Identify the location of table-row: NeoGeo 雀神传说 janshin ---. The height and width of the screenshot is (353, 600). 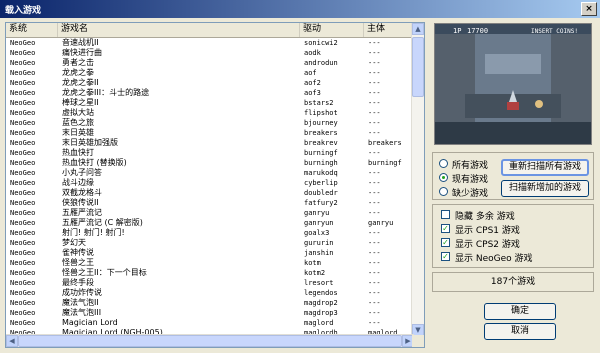
(210, 253).